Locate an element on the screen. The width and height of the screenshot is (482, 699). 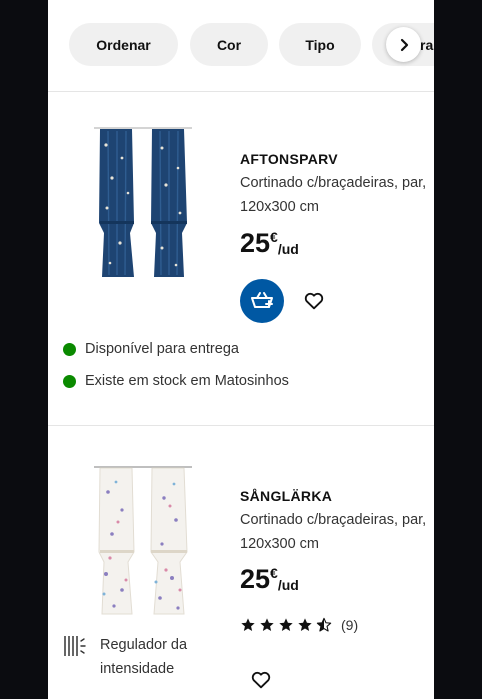
chevron-right-icon is located at coordinates (404, 44).